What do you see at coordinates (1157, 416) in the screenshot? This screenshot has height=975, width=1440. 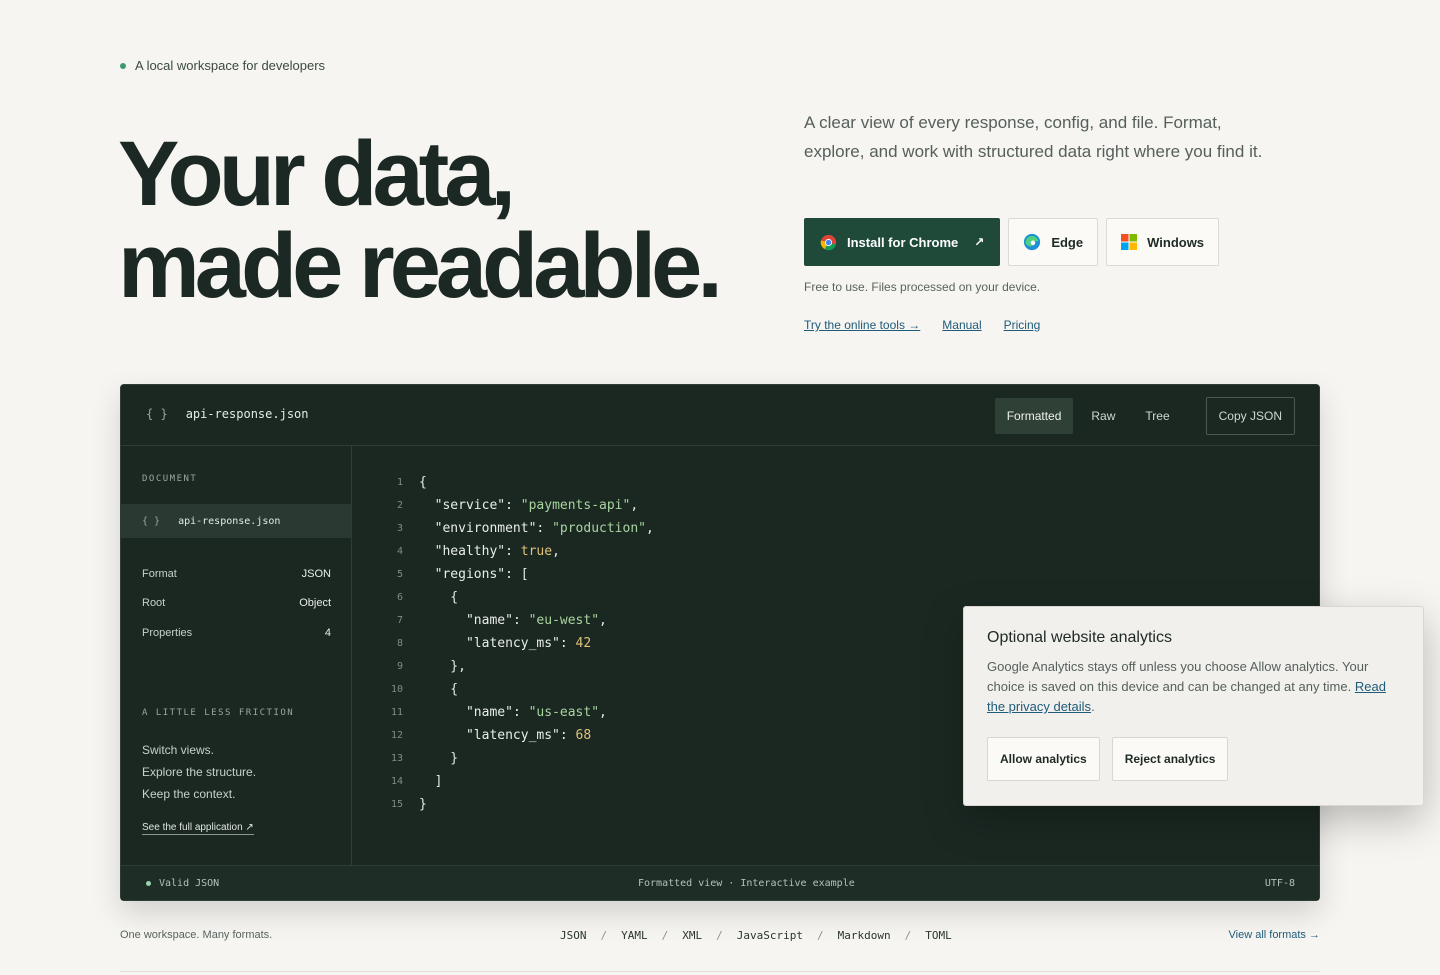 I see `tab-tree: Tree` at bounding box center [1157, 416].